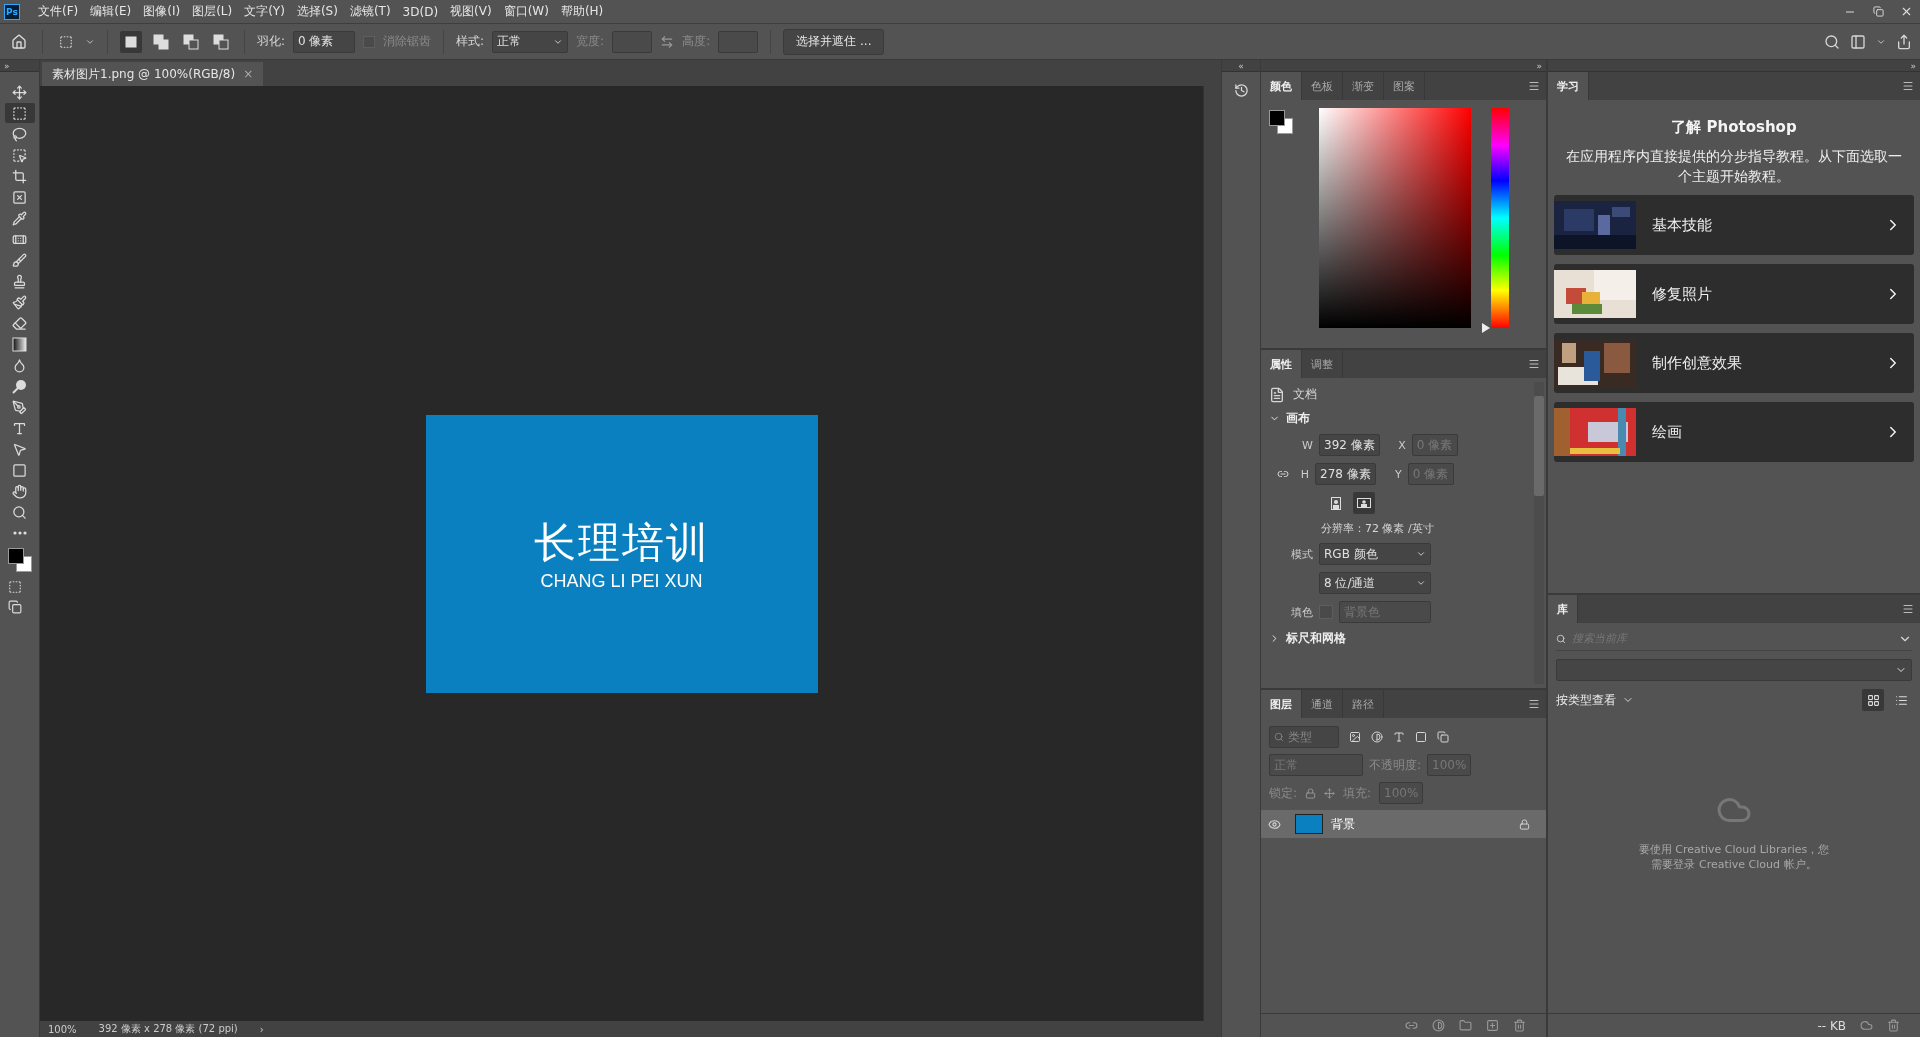 The image size is (1920, 1037). Describe the element at coordinates (19, 470) in the screenshot. I see `rectangle-icon` at that location.